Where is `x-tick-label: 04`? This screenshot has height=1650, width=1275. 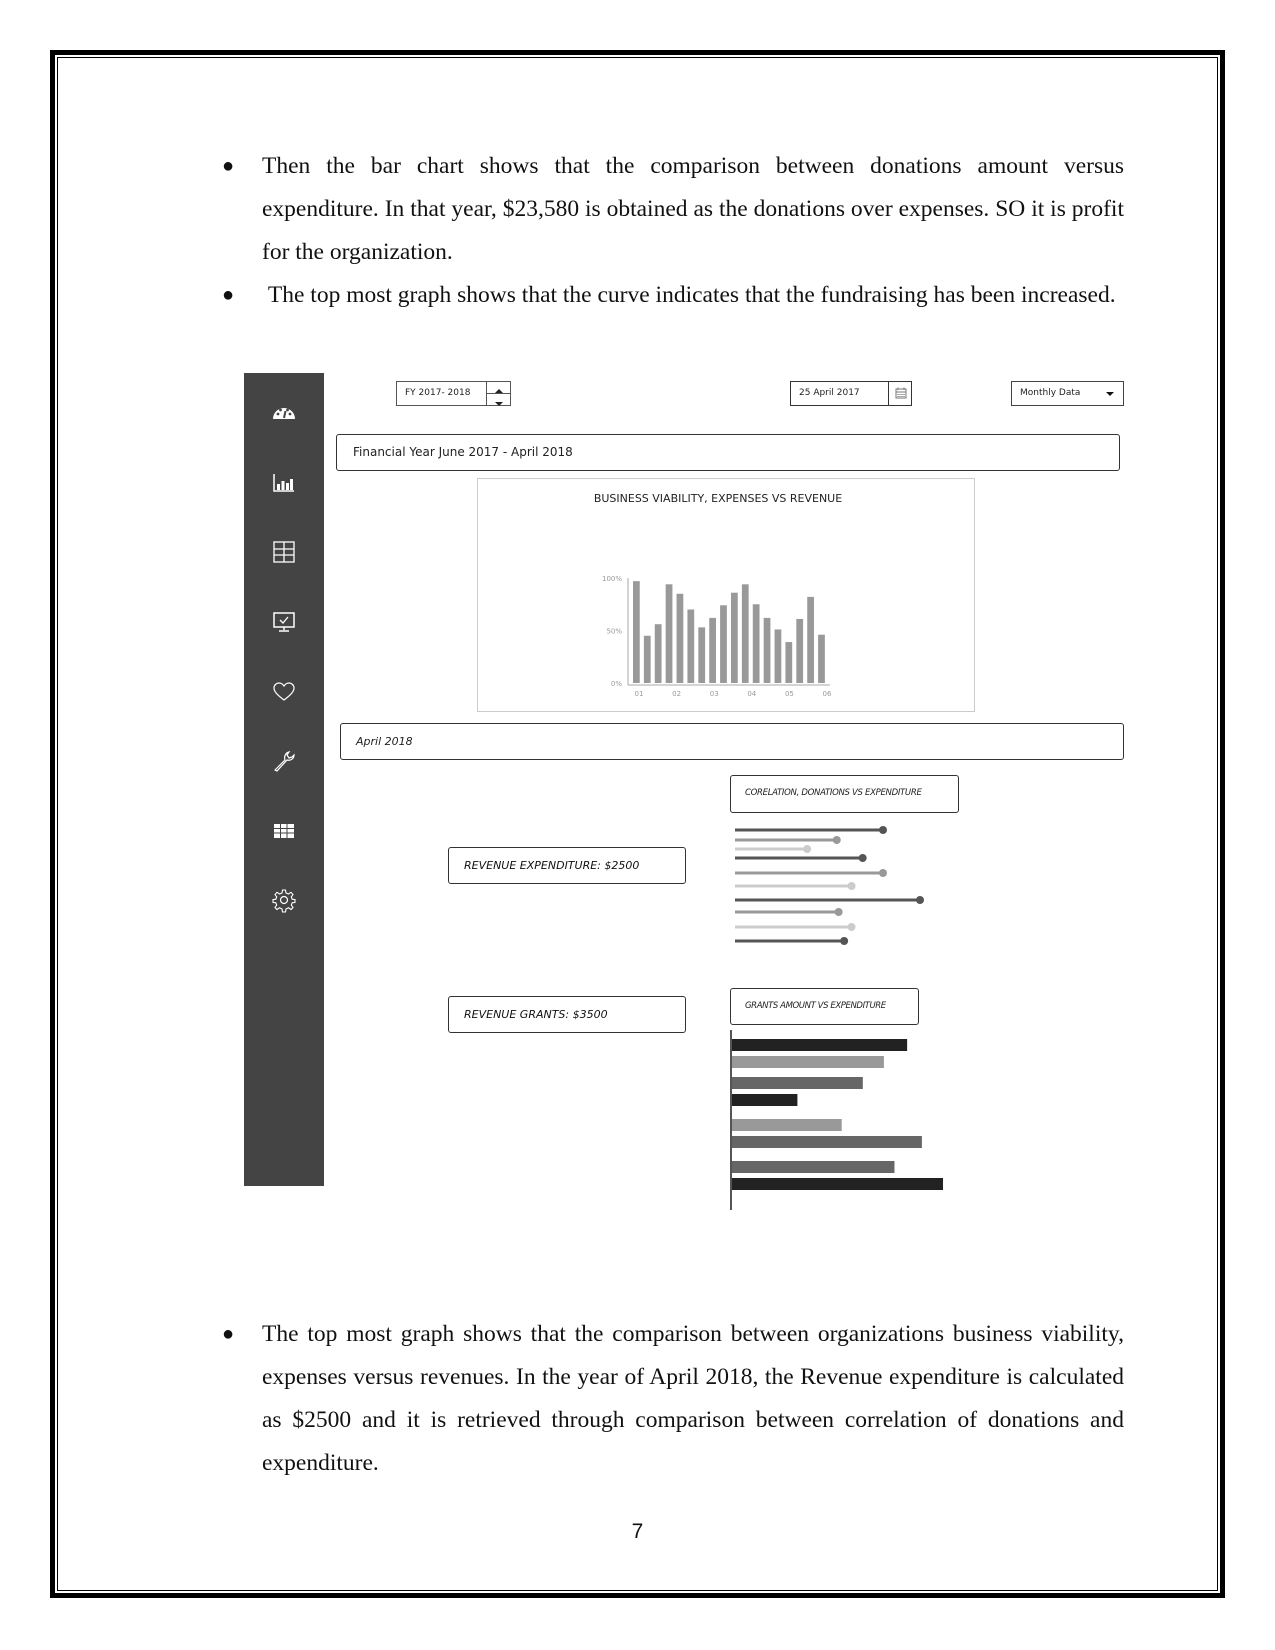 x-tick-label: 04 is located at coordinates (751, 694).